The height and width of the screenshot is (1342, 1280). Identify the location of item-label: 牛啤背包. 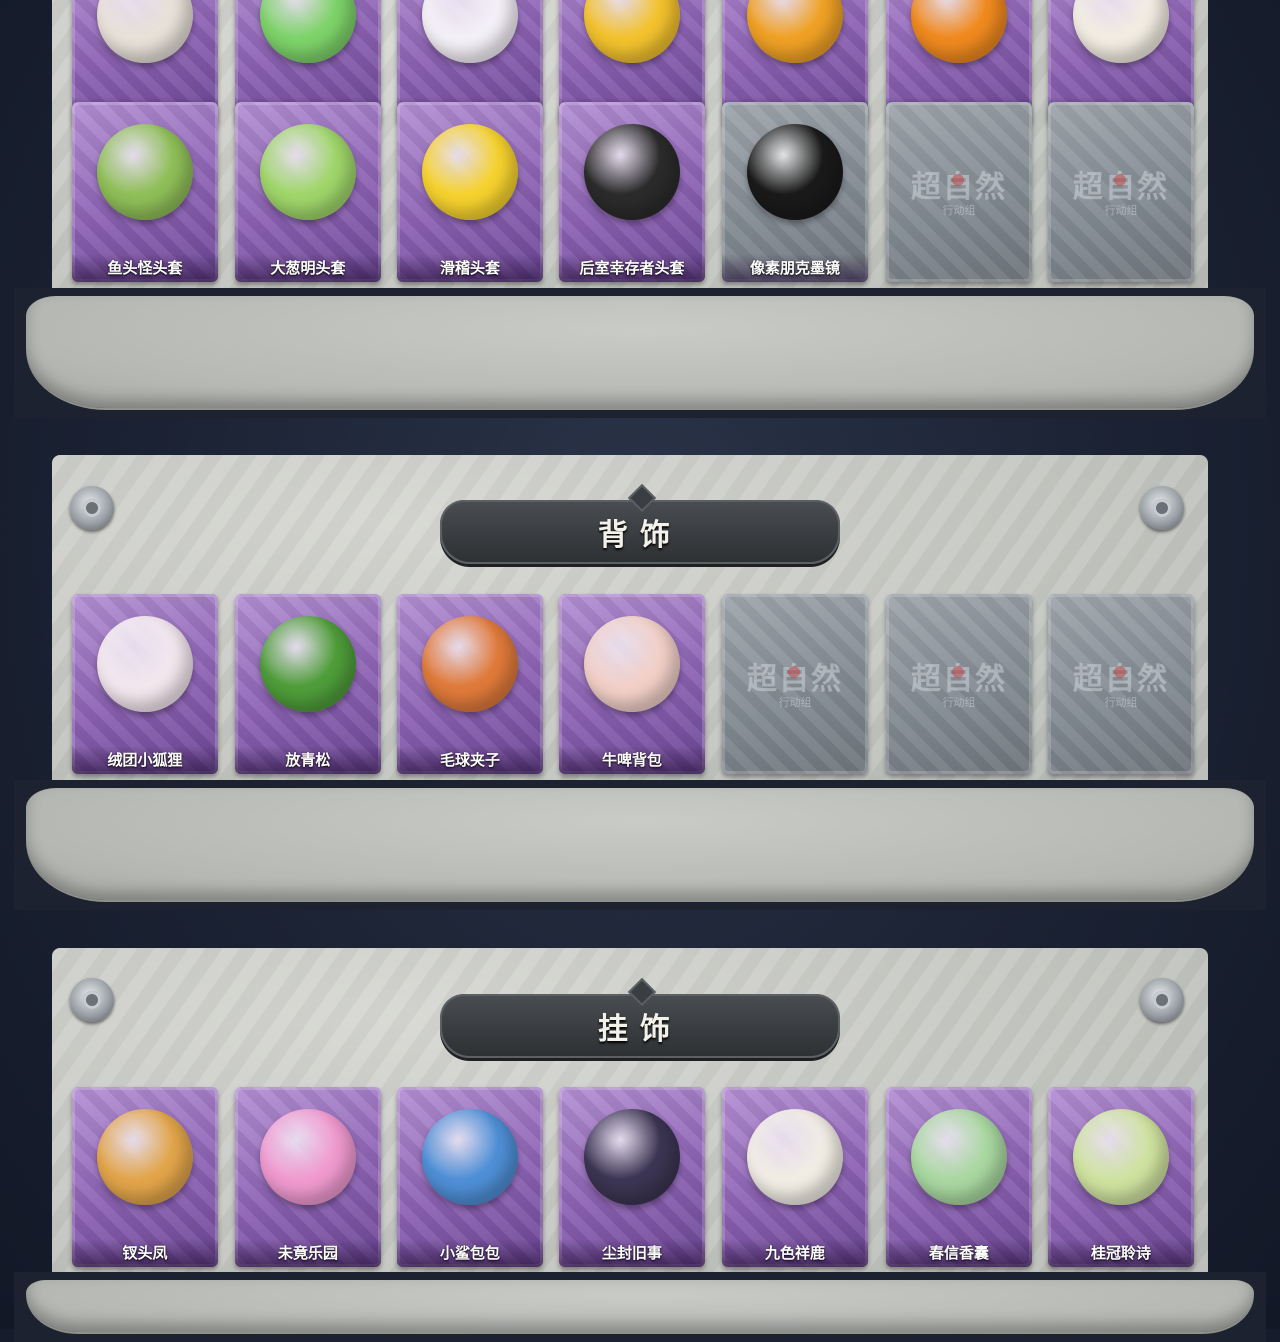
(632, 760).